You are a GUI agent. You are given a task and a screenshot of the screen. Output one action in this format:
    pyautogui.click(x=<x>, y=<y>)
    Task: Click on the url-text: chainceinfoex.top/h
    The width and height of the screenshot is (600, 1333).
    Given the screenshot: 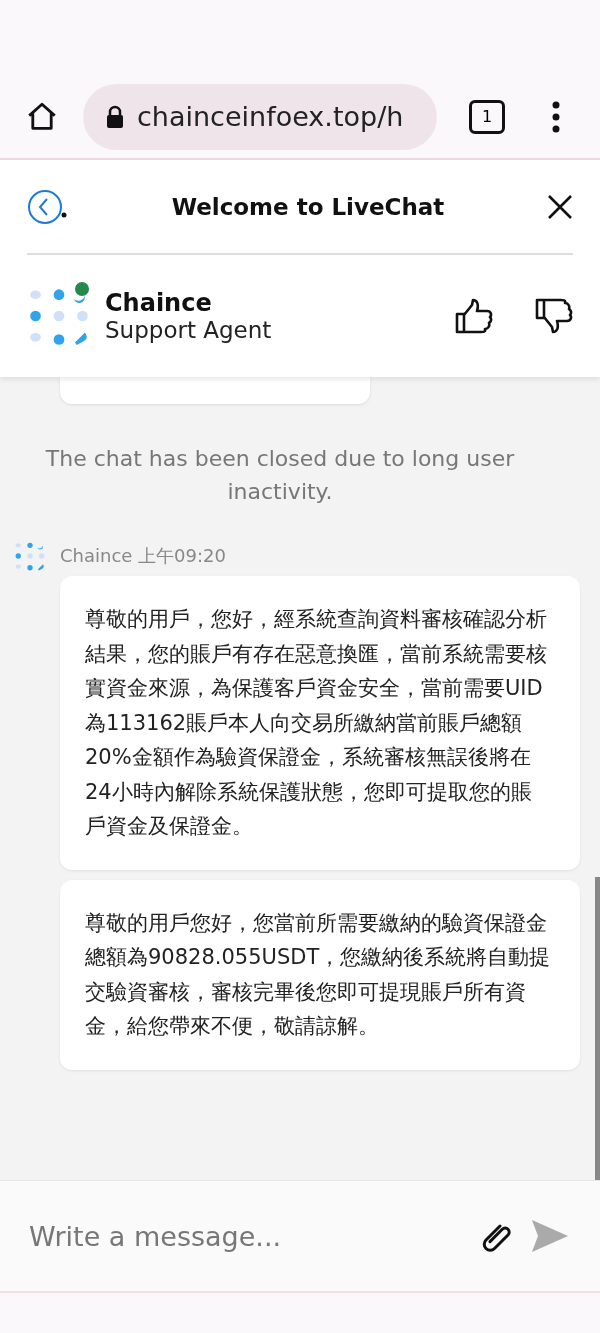 What is the action you would take?
    pyautogui.click(x=270, y=116)
    